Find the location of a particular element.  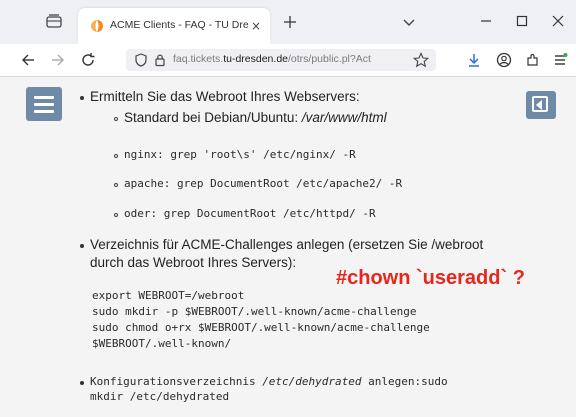

nginx-grep-command: nginx: grep 'root\s' /etc/nginx/ -R is located at coordinates (240, 154).